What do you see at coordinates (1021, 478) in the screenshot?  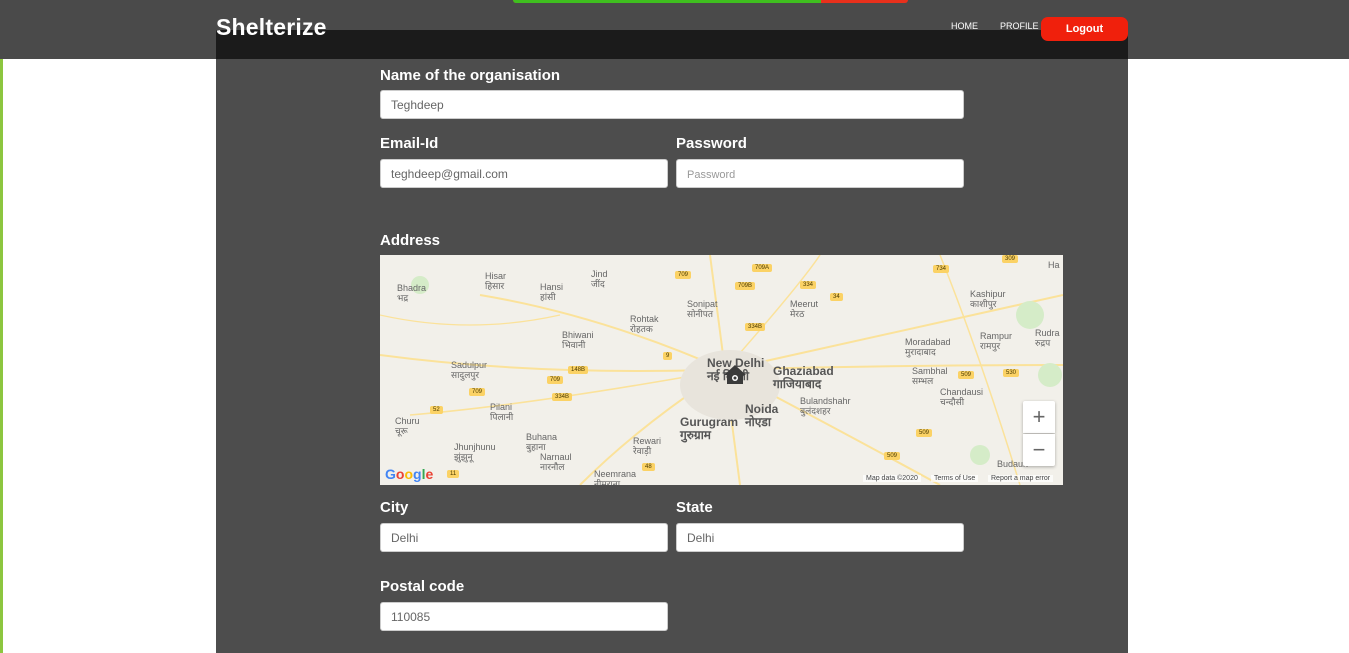 I see `map-report-link: Report a map error` at bounding box center [1021, 478].